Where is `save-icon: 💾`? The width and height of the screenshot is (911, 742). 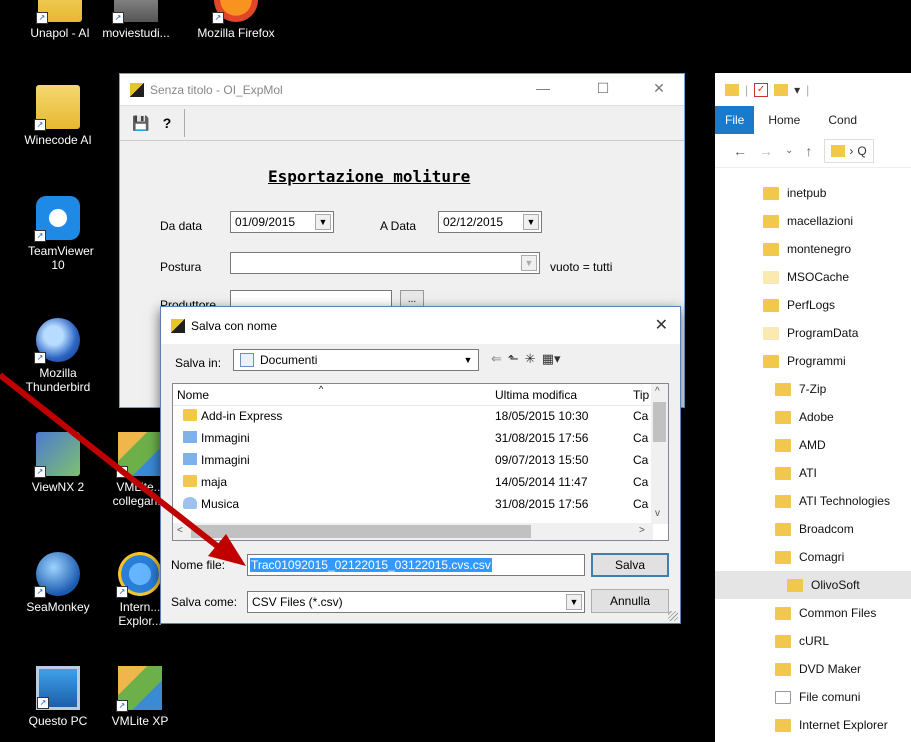
save-icon: 💾 is located at coordinates (141, 123).